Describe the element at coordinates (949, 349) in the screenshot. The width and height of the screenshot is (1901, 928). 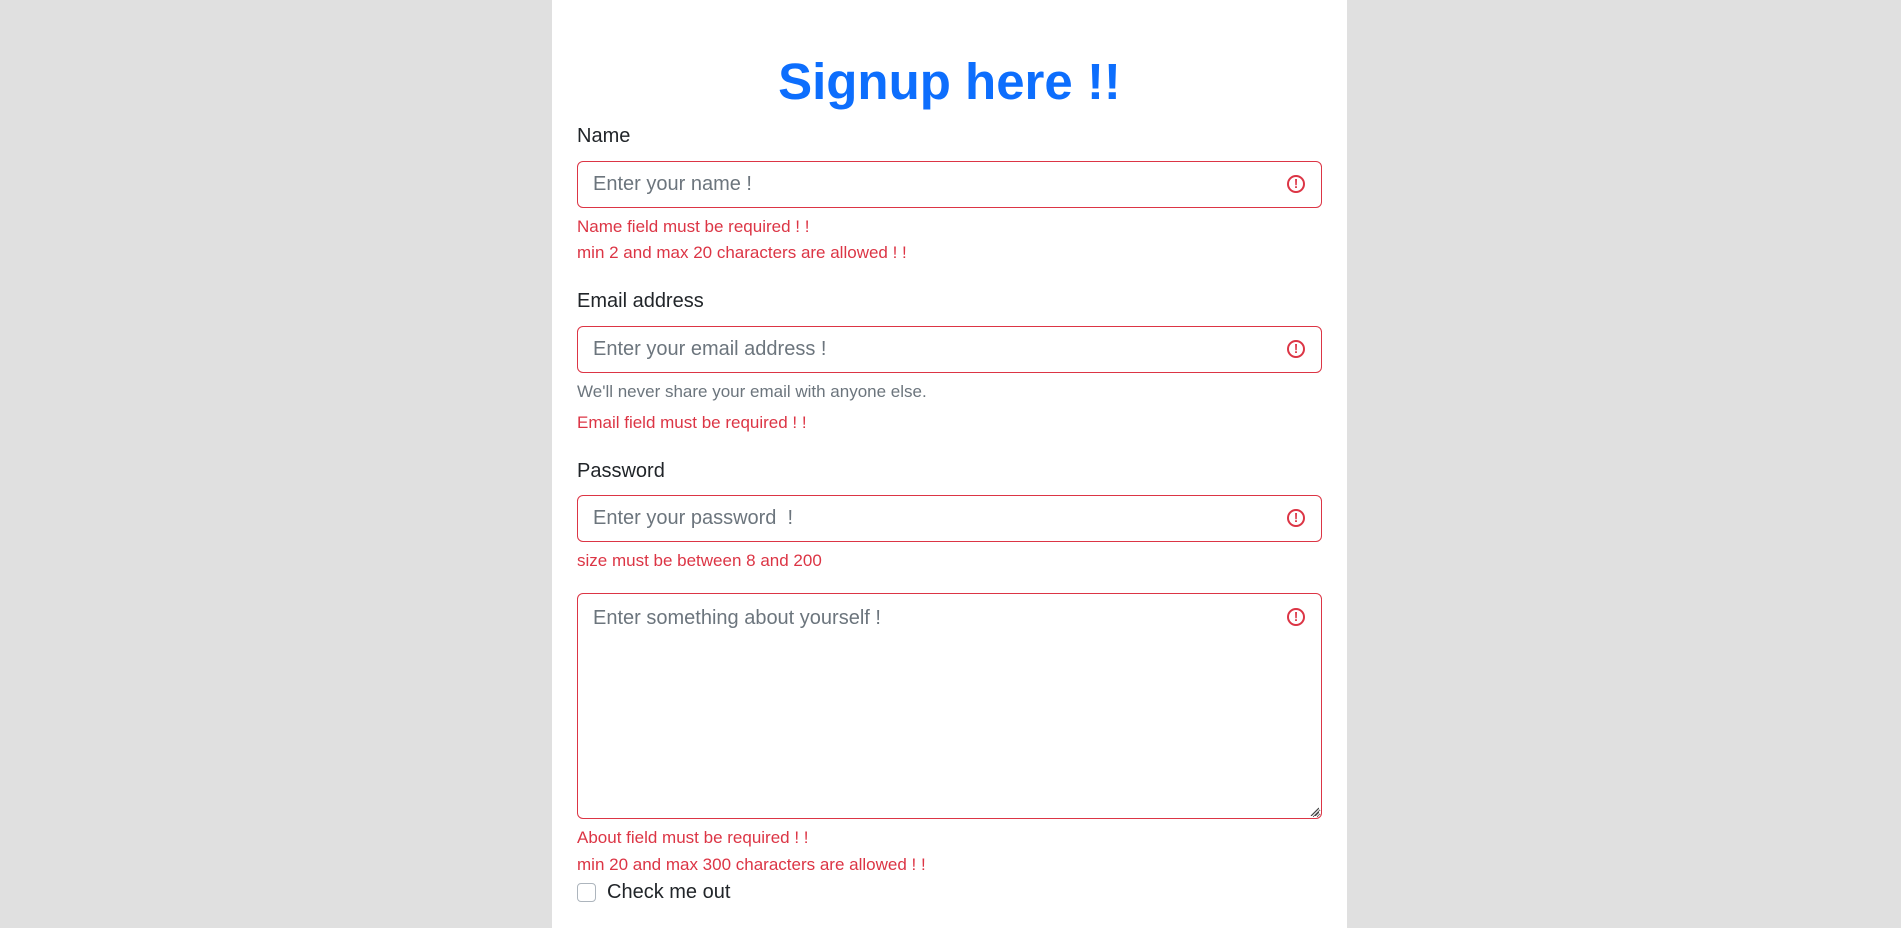
I see `email-input` at that location.